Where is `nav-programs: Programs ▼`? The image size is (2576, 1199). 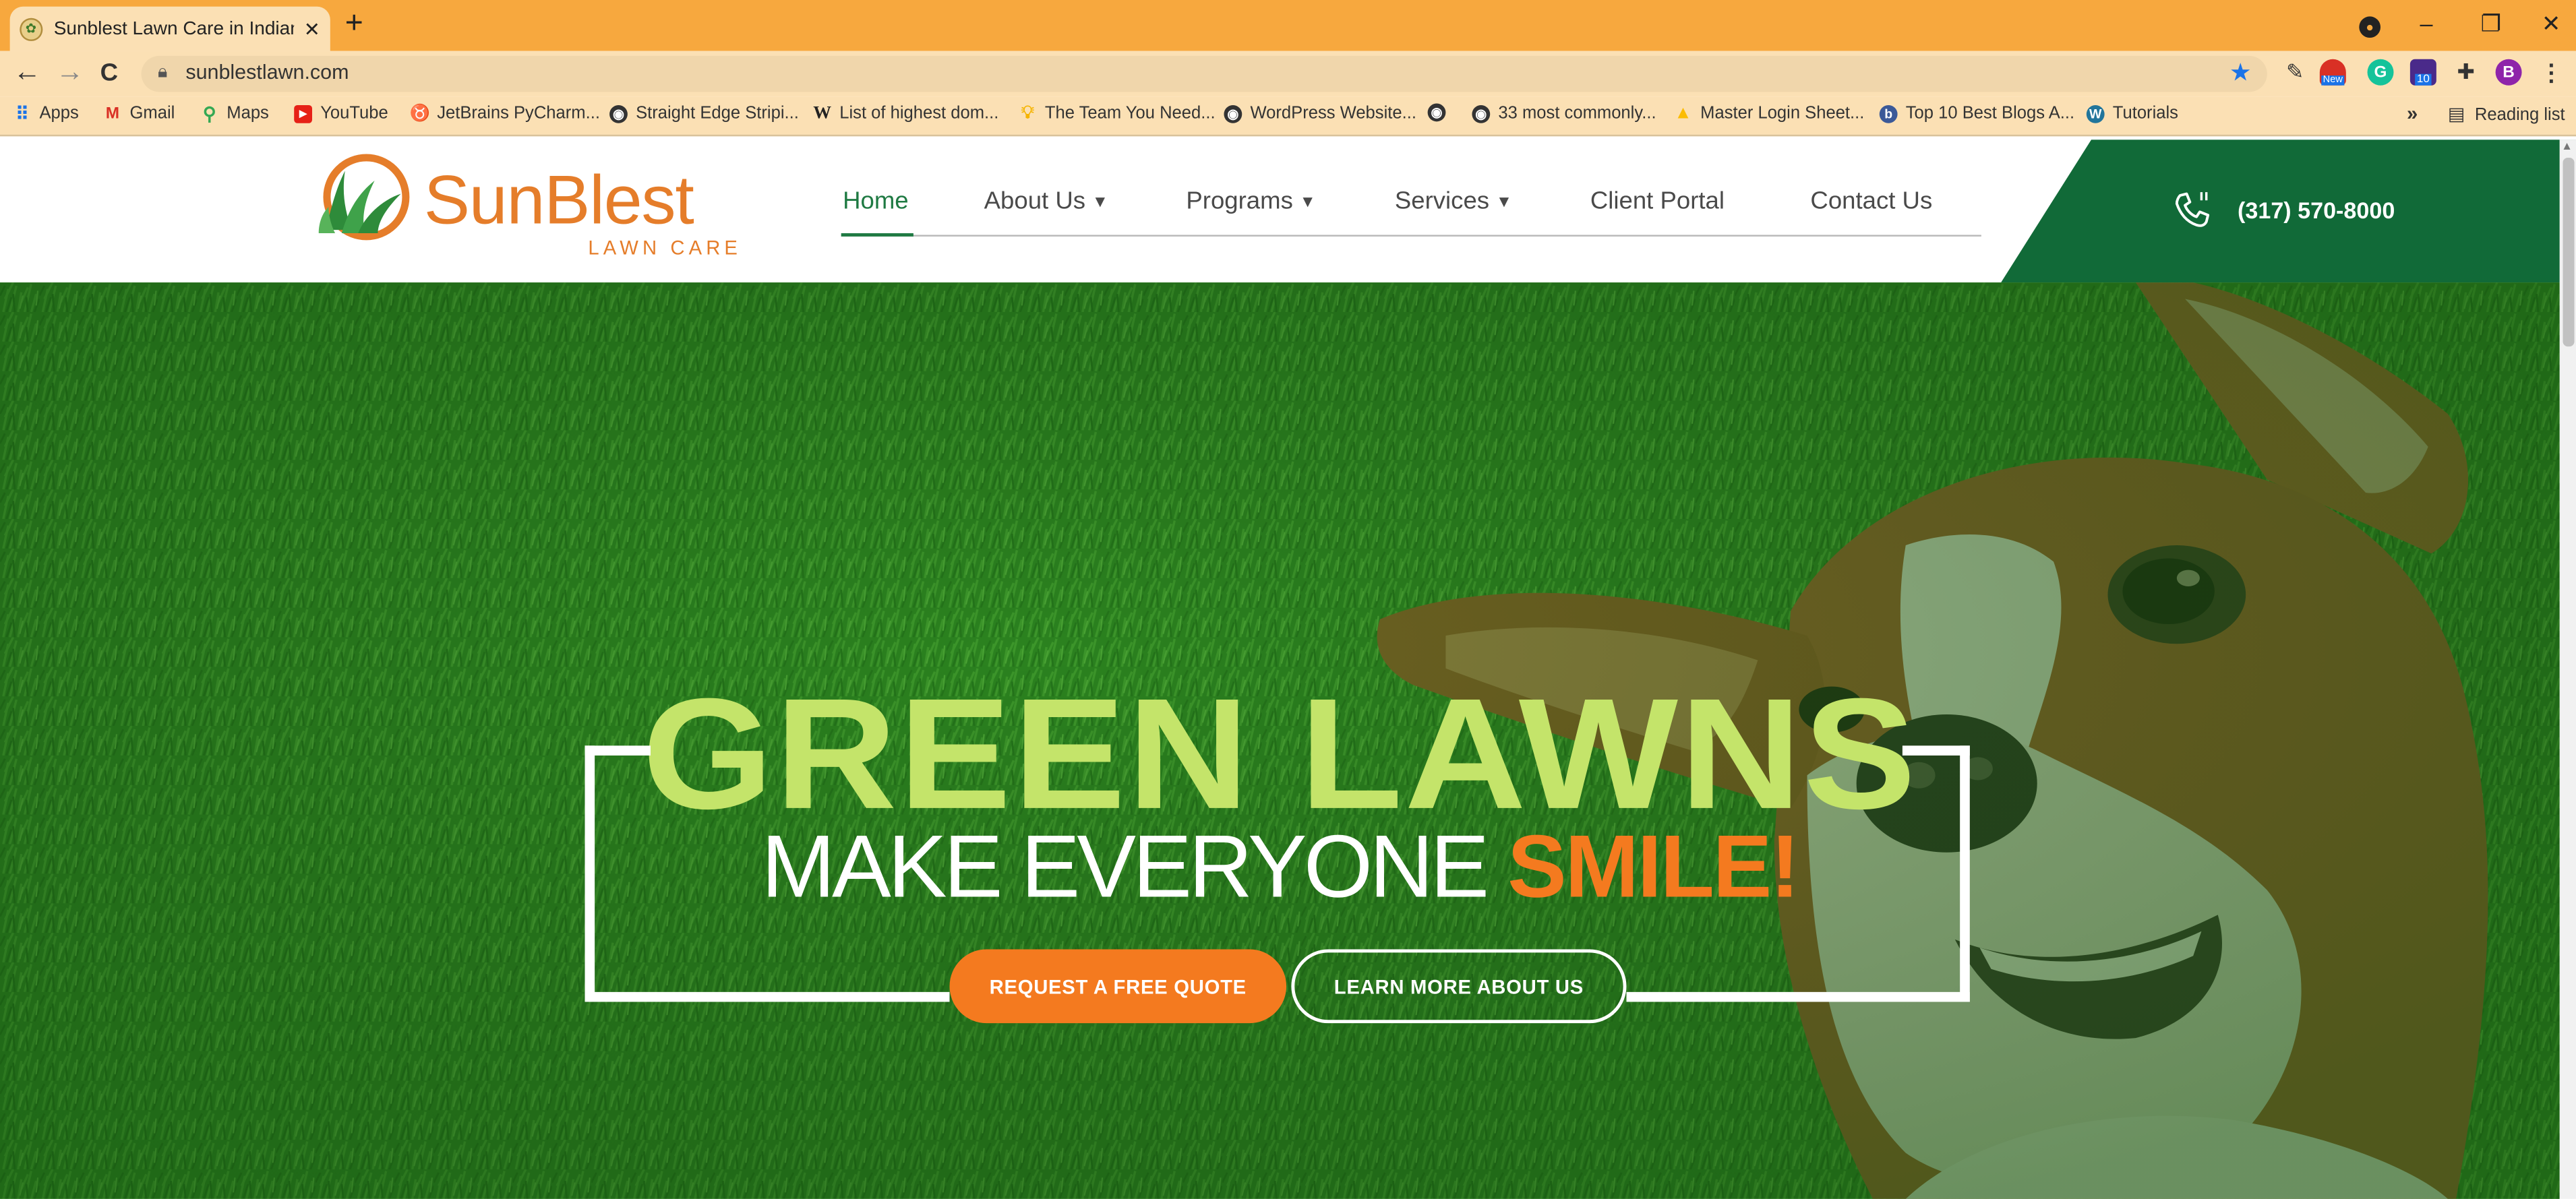
nav-programs: Programs ▼ is located at coordinates (1250, 203).